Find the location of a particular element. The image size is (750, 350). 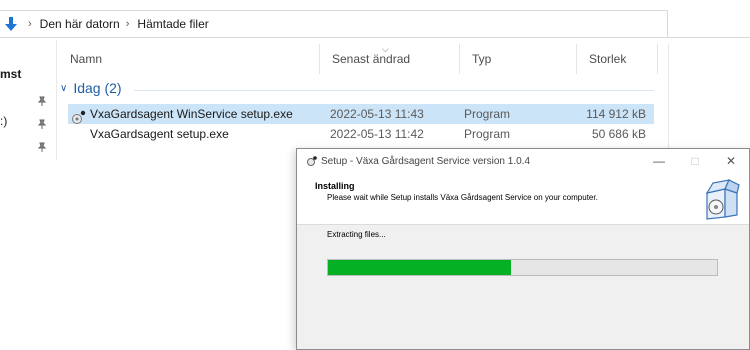

file-size: 114 912 kB is located at coordinates (616, 114).